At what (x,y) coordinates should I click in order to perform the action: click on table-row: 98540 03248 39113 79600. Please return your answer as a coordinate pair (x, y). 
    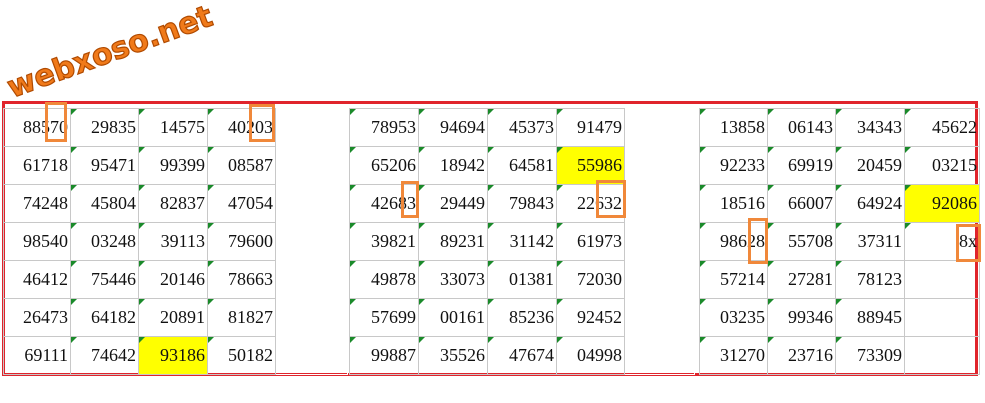
    Looking at the image, I should click on (175, 241).